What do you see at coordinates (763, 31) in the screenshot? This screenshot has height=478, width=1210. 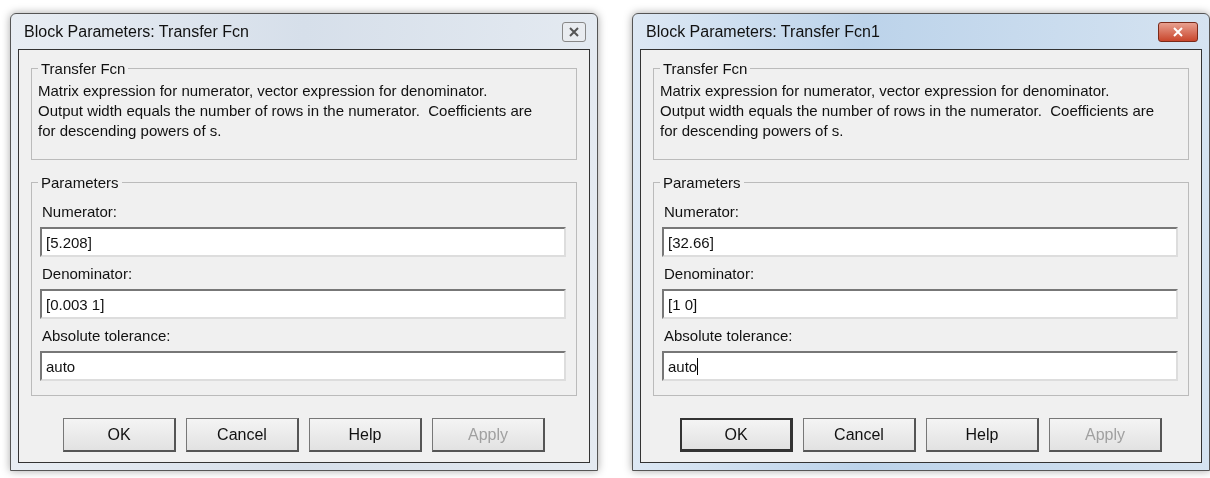 I see `window-title: Block Parameters: Transfer Fcn1` at bounding box center [763, 31].